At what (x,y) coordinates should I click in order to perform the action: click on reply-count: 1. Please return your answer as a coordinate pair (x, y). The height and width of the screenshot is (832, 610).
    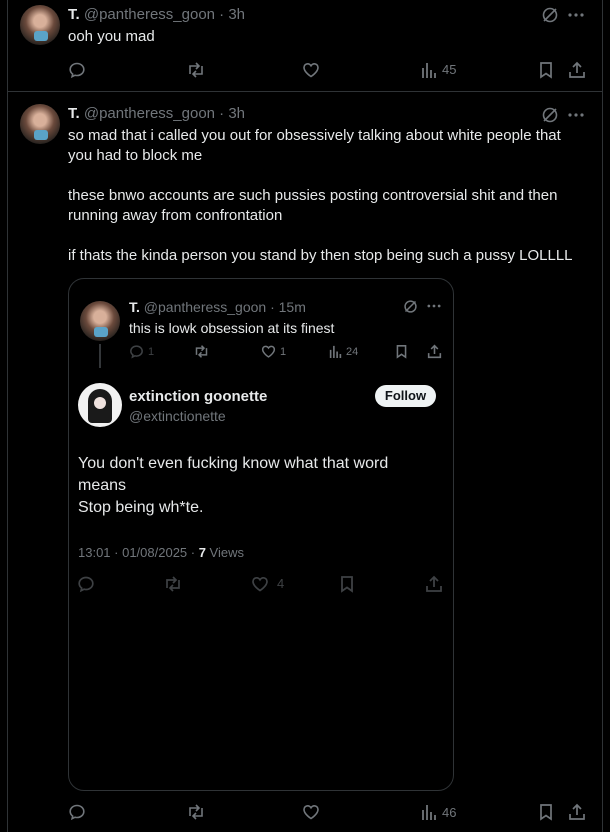
    Looking at the image, I should click on (151, 352).